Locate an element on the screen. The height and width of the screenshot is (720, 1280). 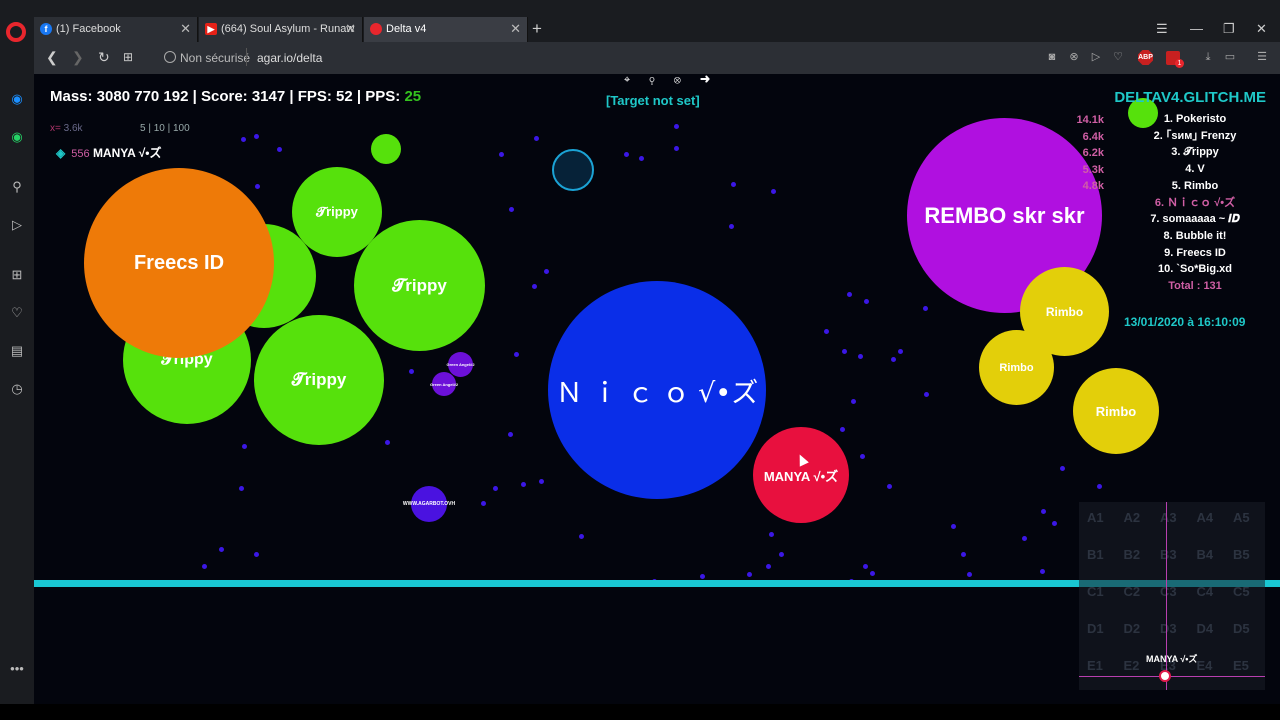
tab-menu-icon: ☰ is located at coordinates (1162, 29).